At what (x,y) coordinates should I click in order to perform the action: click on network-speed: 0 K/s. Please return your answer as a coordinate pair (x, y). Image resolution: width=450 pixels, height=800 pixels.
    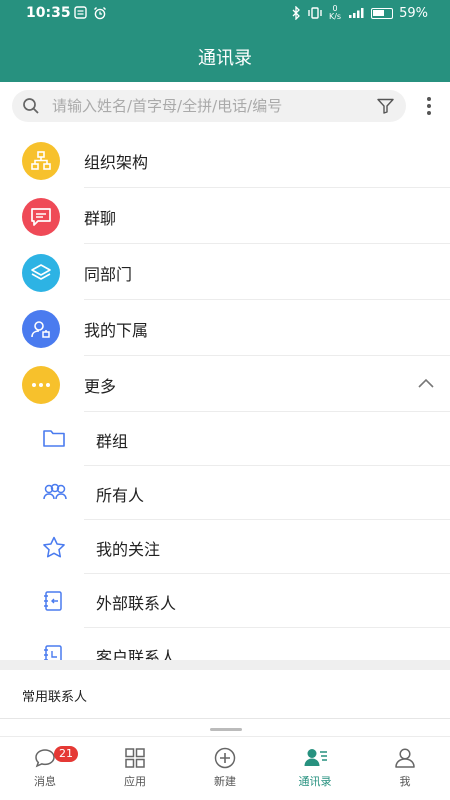
    Looking at the image, I should click on (335, 13).